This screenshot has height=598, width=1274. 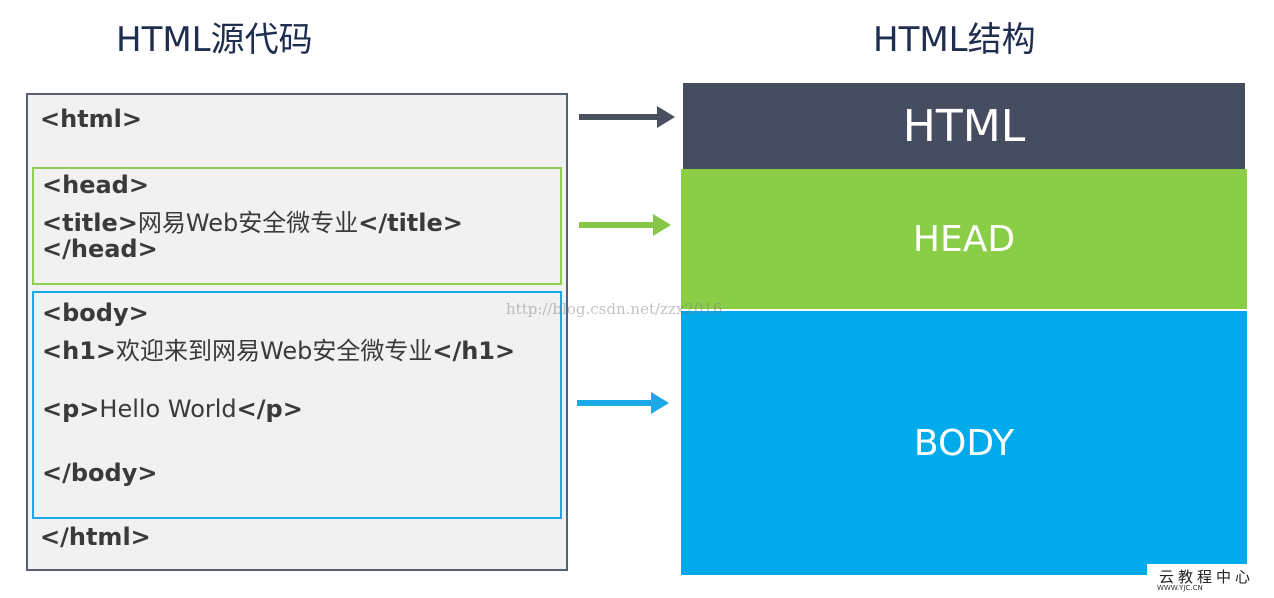 I want to click on html-close-section: </html>, so click(x=297, y=544).